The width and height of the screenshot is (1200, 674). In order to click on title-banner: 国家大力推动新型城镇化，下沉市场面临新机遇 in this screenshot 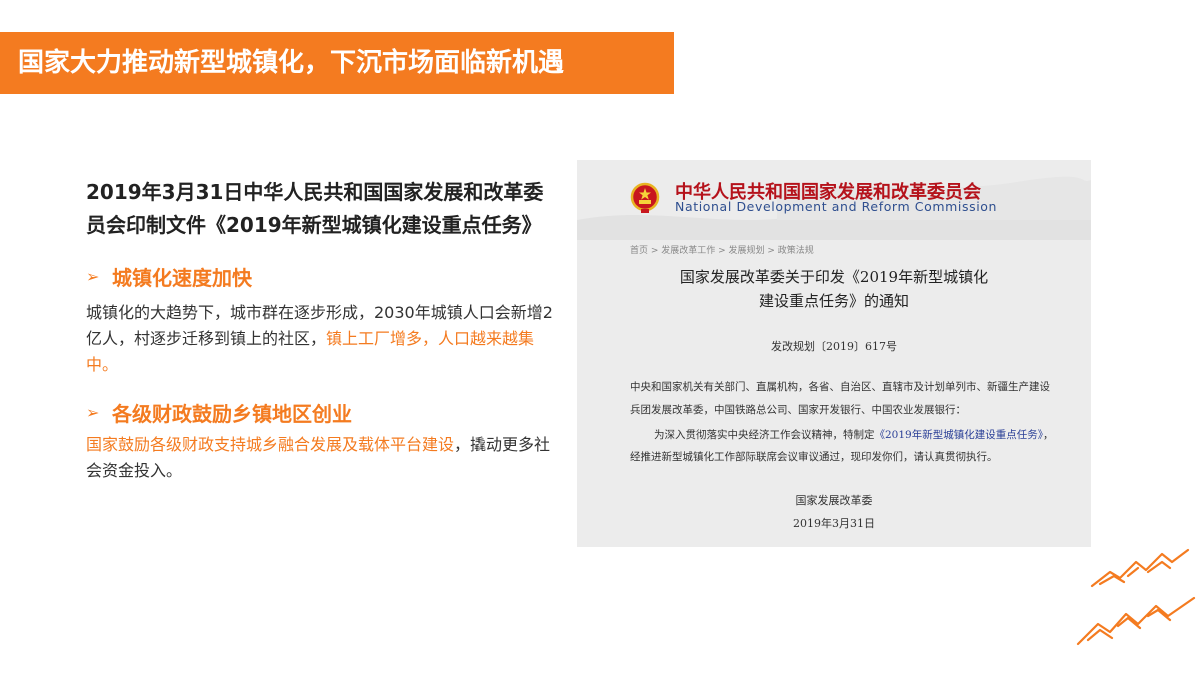, I will do `click(337, 63)`.